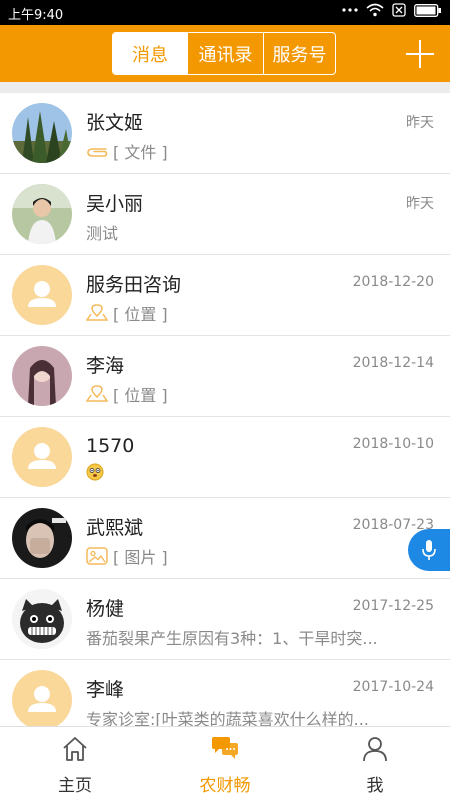  I want to click on message-time: 2017-10-24, so click(393, 687).